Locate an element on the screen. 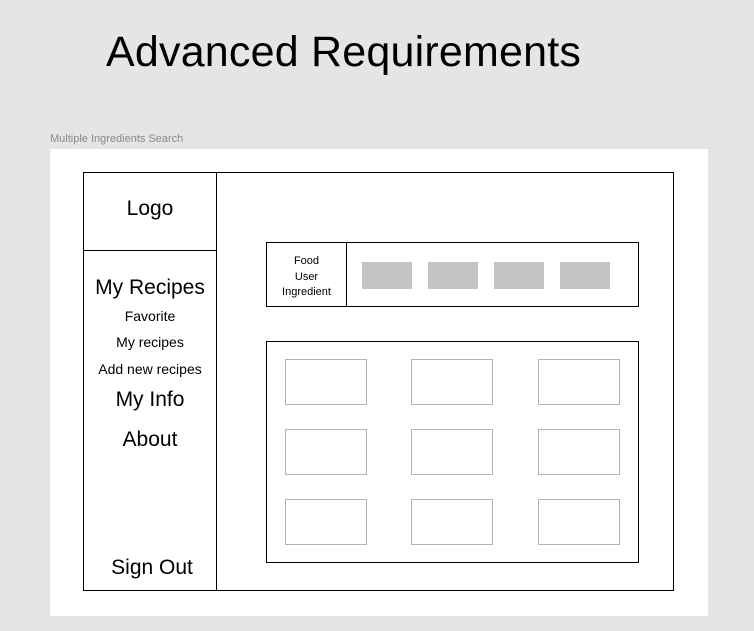  nav-favorite: Favorite is located at coordinates (150, 316).